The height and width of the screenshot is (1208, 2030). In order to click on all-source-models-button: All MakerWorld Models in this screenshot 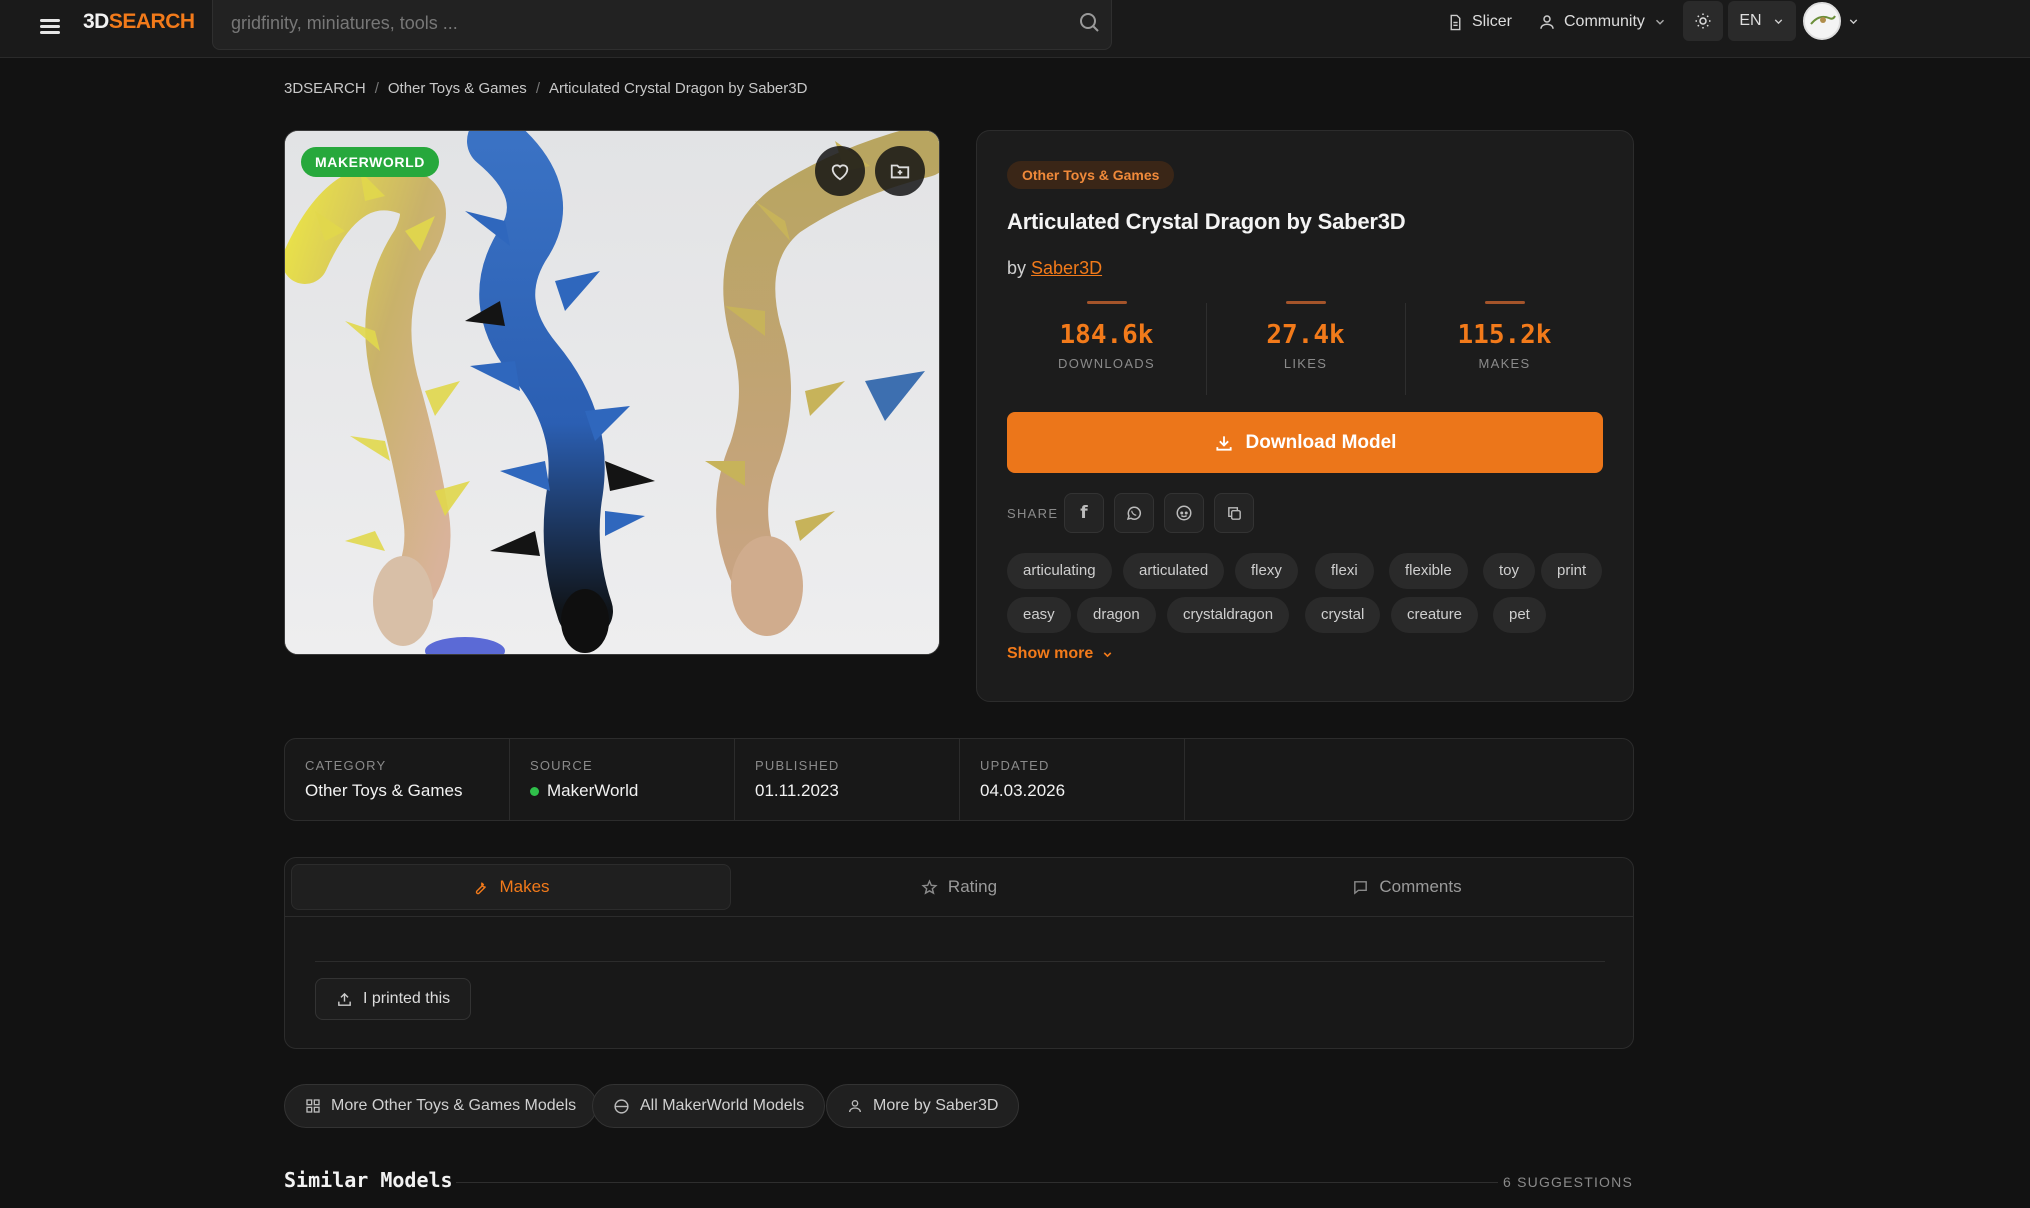, I will do `click(709, 1106)`.